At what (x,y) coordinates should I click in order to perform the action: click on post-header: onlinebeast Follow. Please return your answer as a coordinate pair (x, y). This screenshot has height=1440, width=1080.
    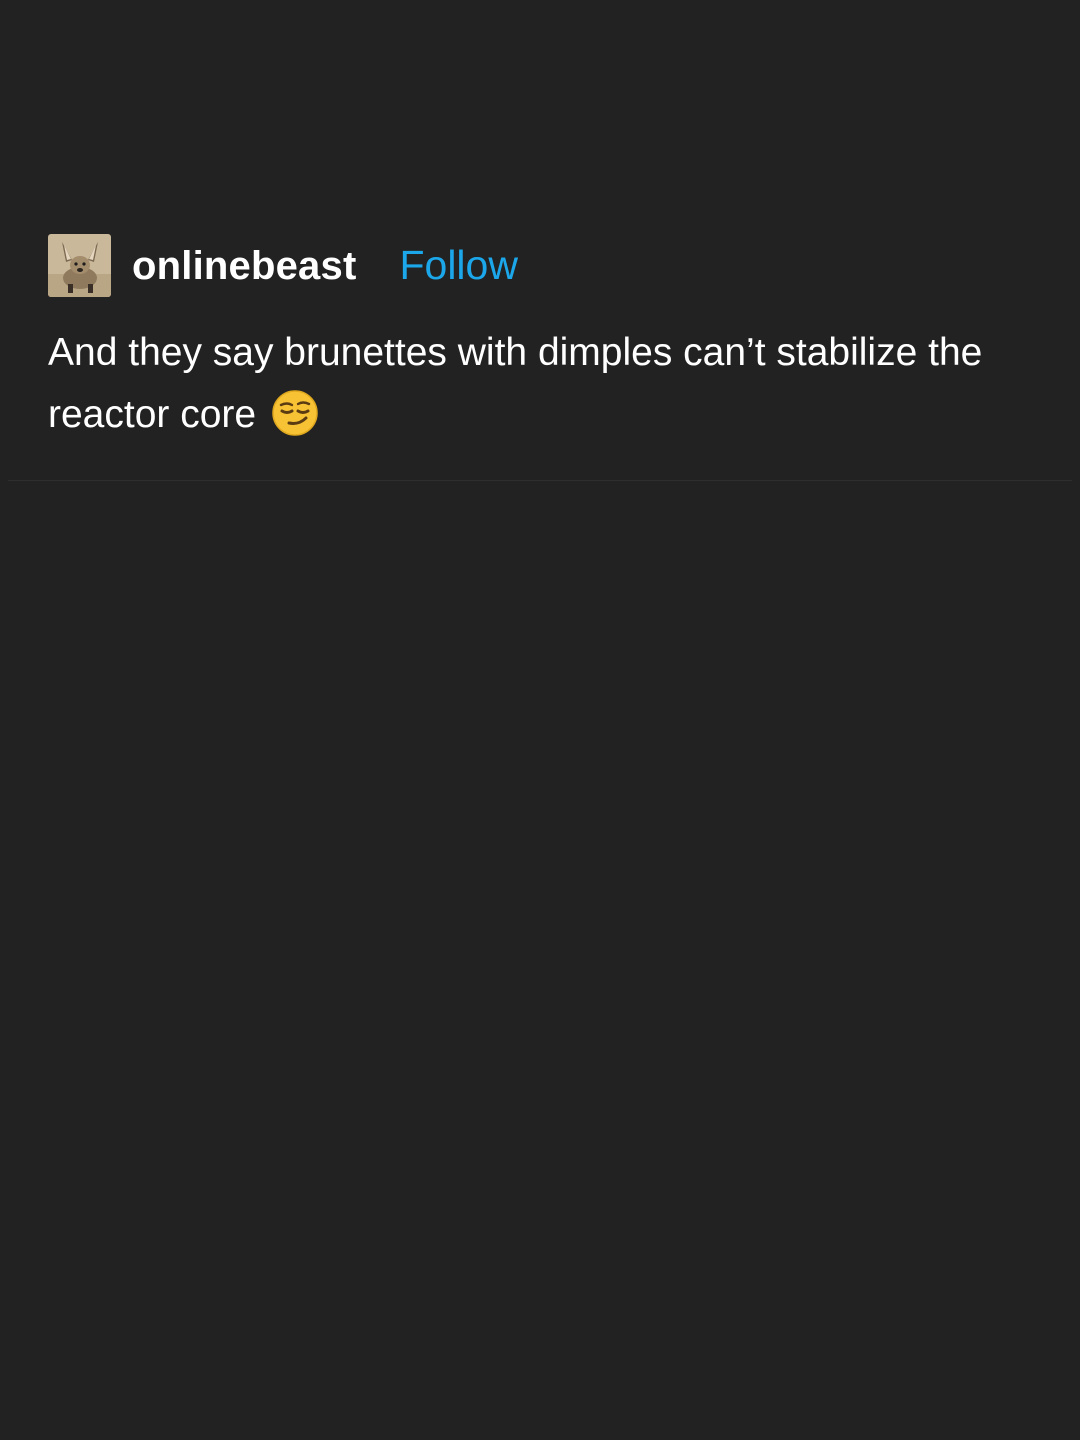
    Looking at the image, I should click on (283, 265).